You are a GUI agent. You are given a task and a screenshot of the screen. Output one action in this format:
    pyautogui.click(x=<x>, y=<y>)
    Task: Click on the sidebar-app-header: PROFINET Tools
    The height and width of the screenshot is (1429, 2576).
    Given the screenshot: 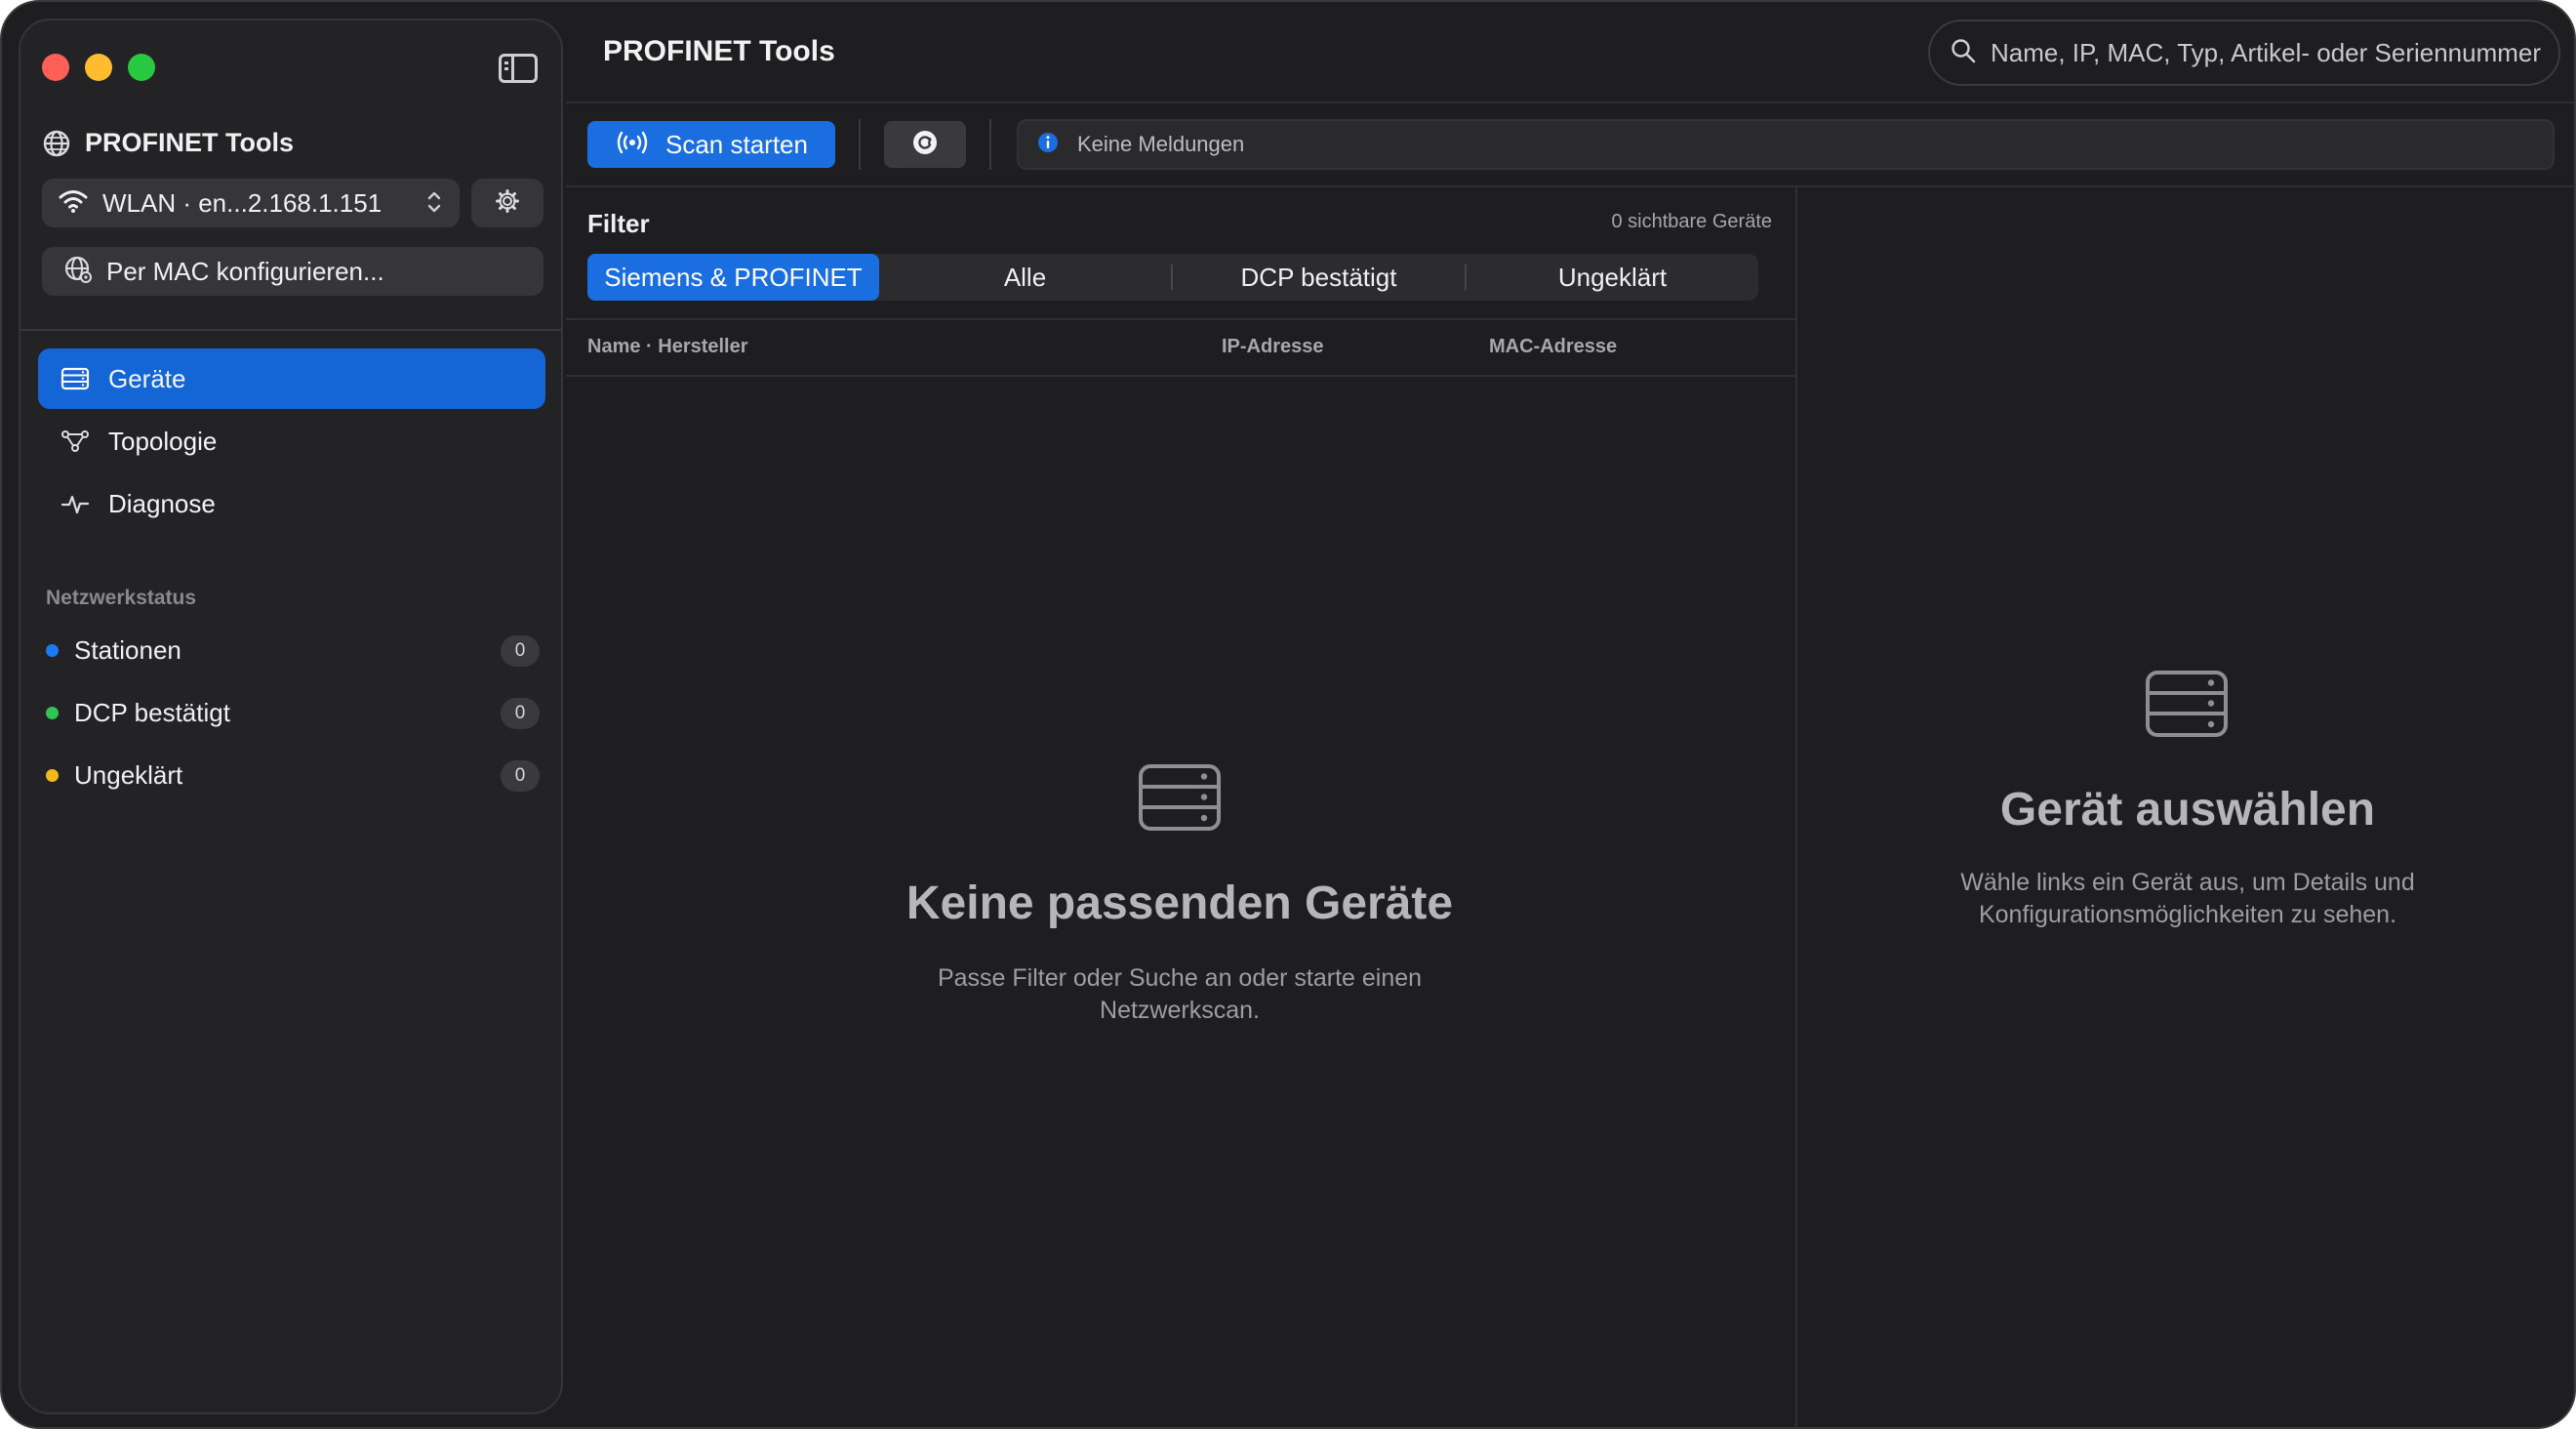 What is the action you would take?
    pyautogui.click(x=168, y=143)
    